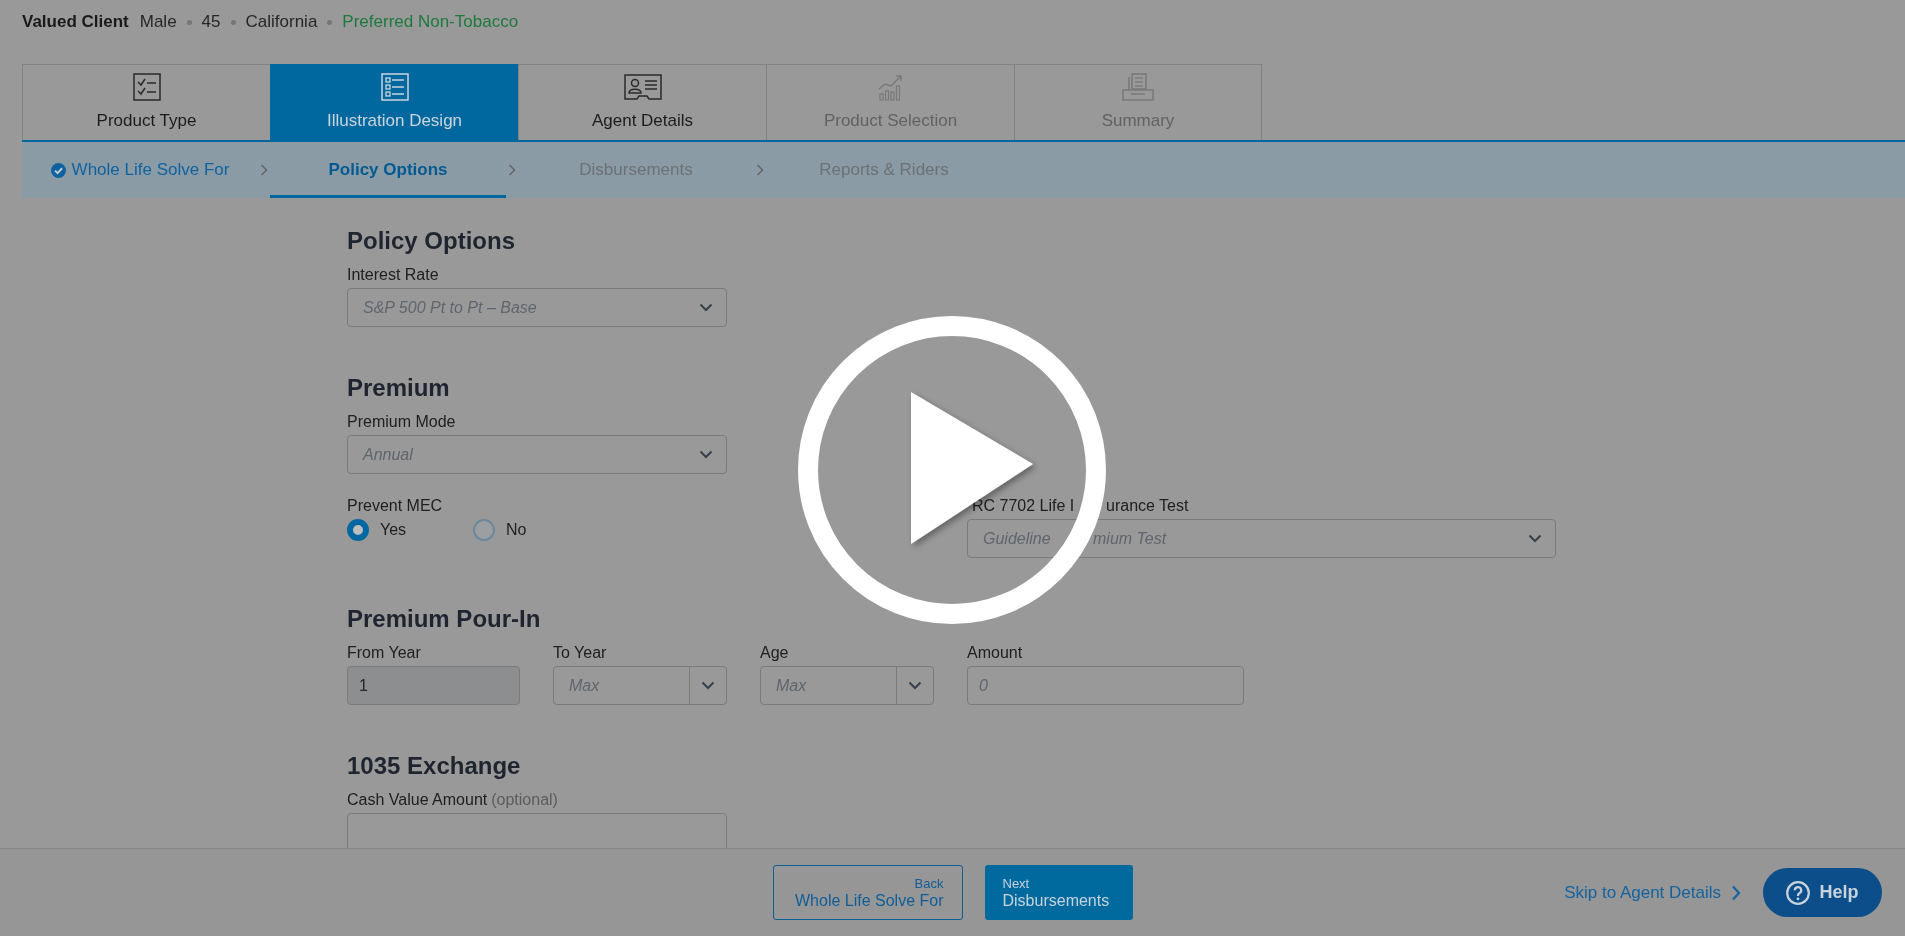 The width and height of the screenshot is (1905, 936). I want to click on step-link: Whole Life Solve For, so click(140, 170).